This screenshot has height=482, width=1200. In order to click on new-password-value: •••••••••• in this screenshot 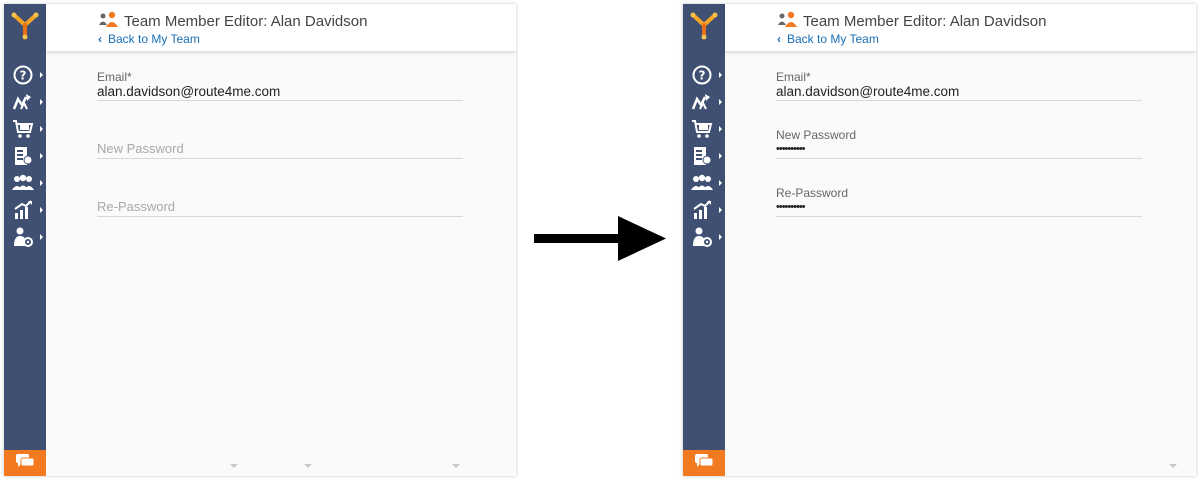, I will do `click(790, 149)`.